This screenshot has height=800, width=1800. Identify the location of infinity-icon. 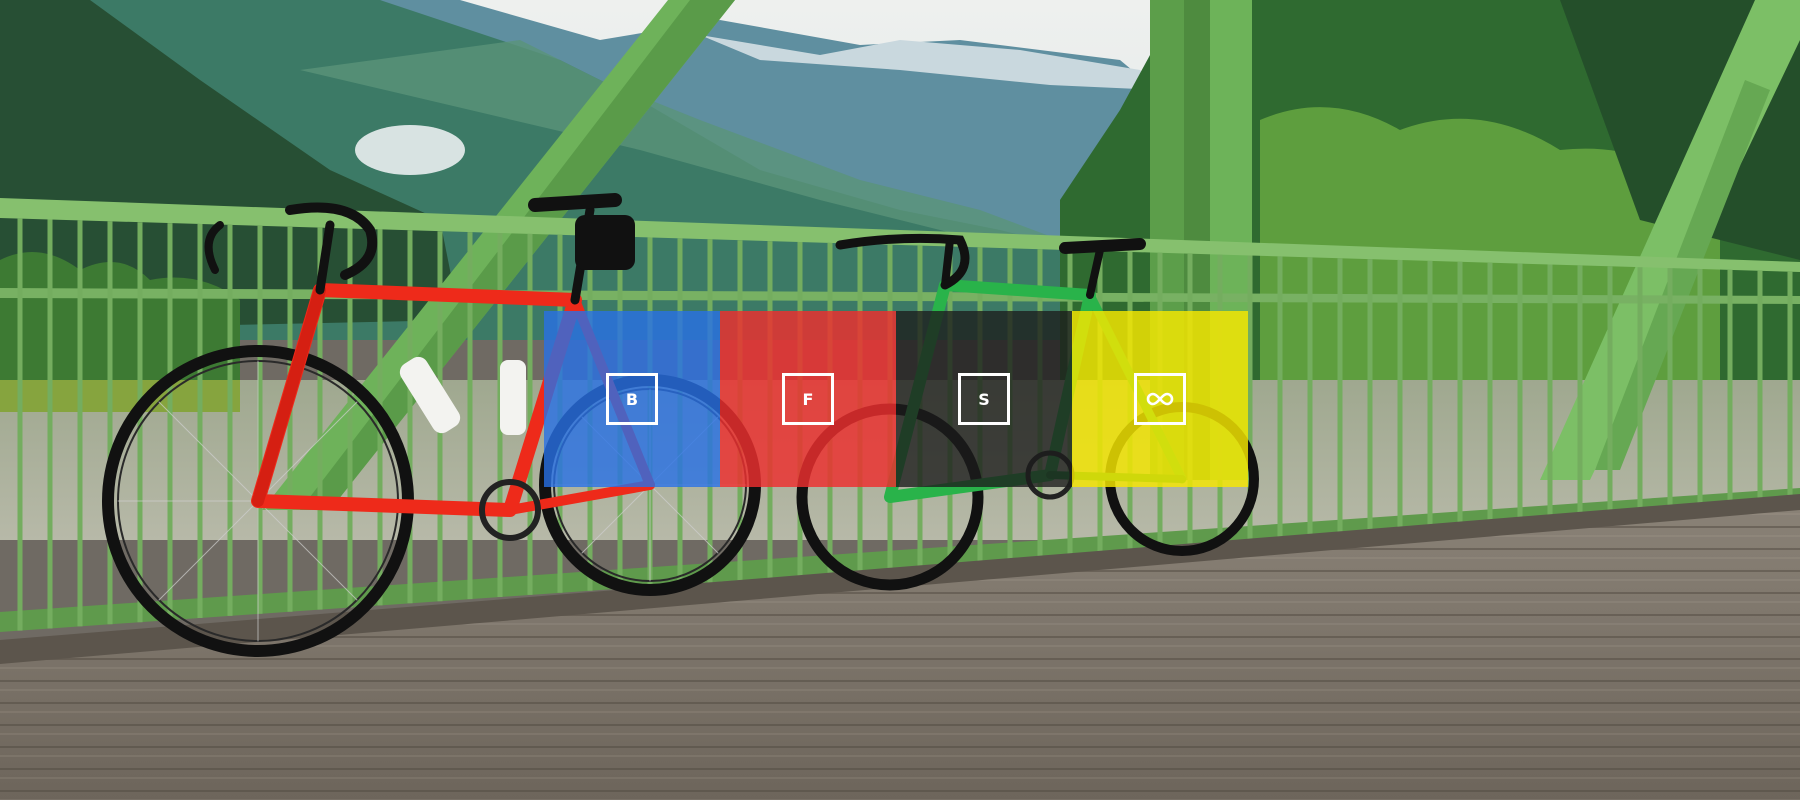
(1160, 399).